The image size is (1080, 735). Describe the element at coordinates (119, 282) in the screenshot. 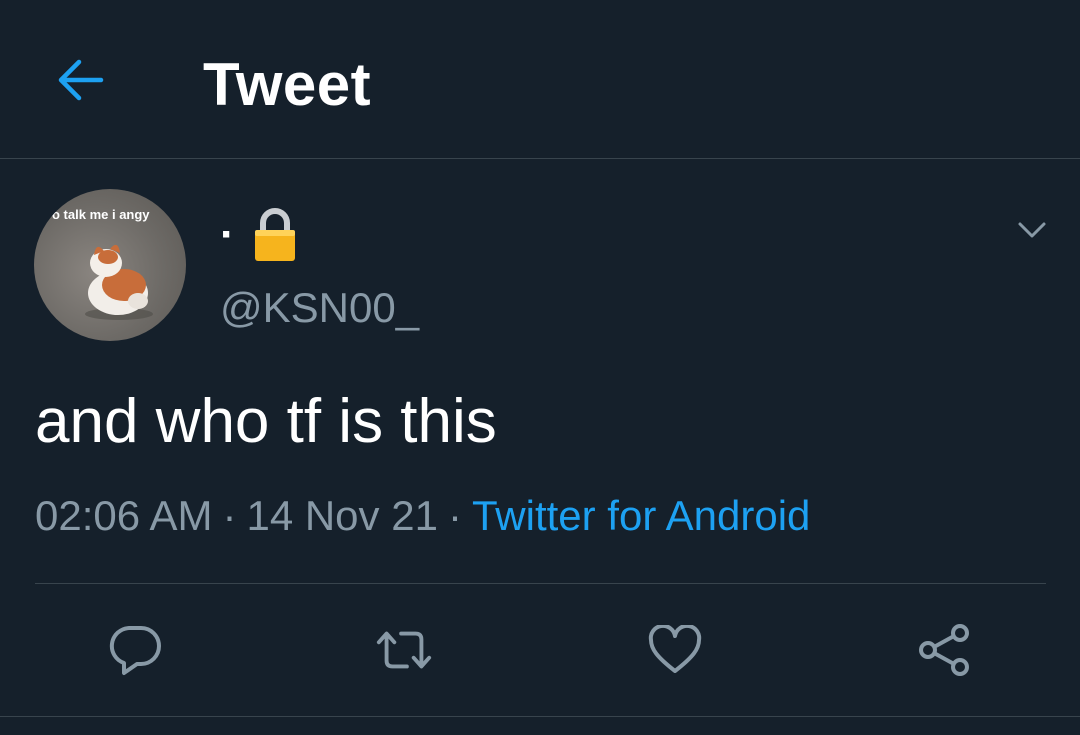

I see `kitten-illustration` at that location.